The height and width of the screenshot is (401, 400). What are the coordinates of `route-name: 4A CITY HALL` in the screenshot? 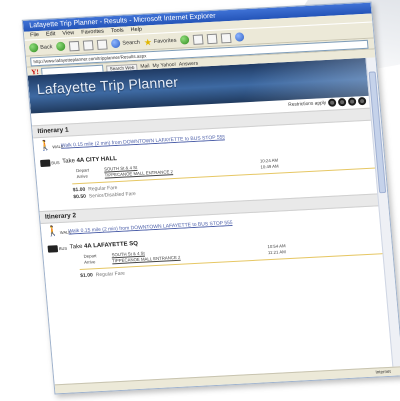 It's located at (96, 160).